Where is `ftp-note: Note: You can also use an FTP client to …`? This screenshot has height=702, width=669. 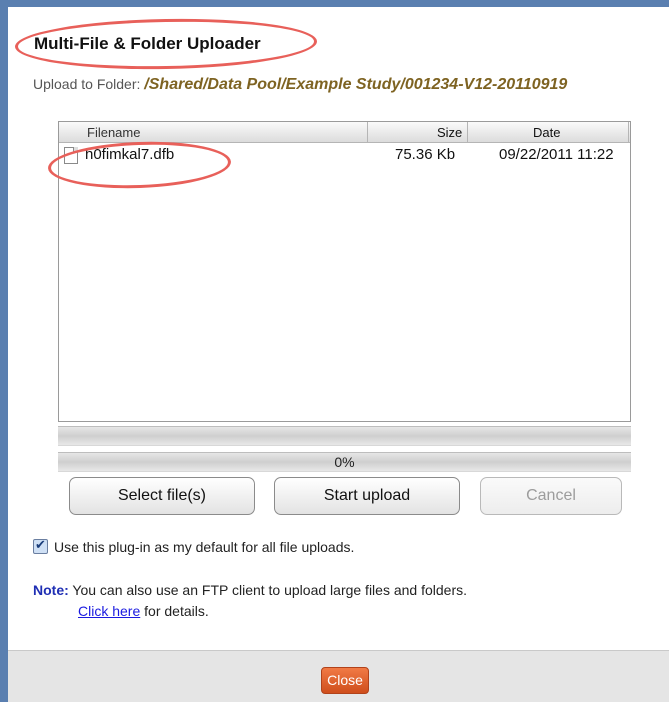
ftp-note: Note: You can also use an FTP client to … is located at coordinates (250, 601).